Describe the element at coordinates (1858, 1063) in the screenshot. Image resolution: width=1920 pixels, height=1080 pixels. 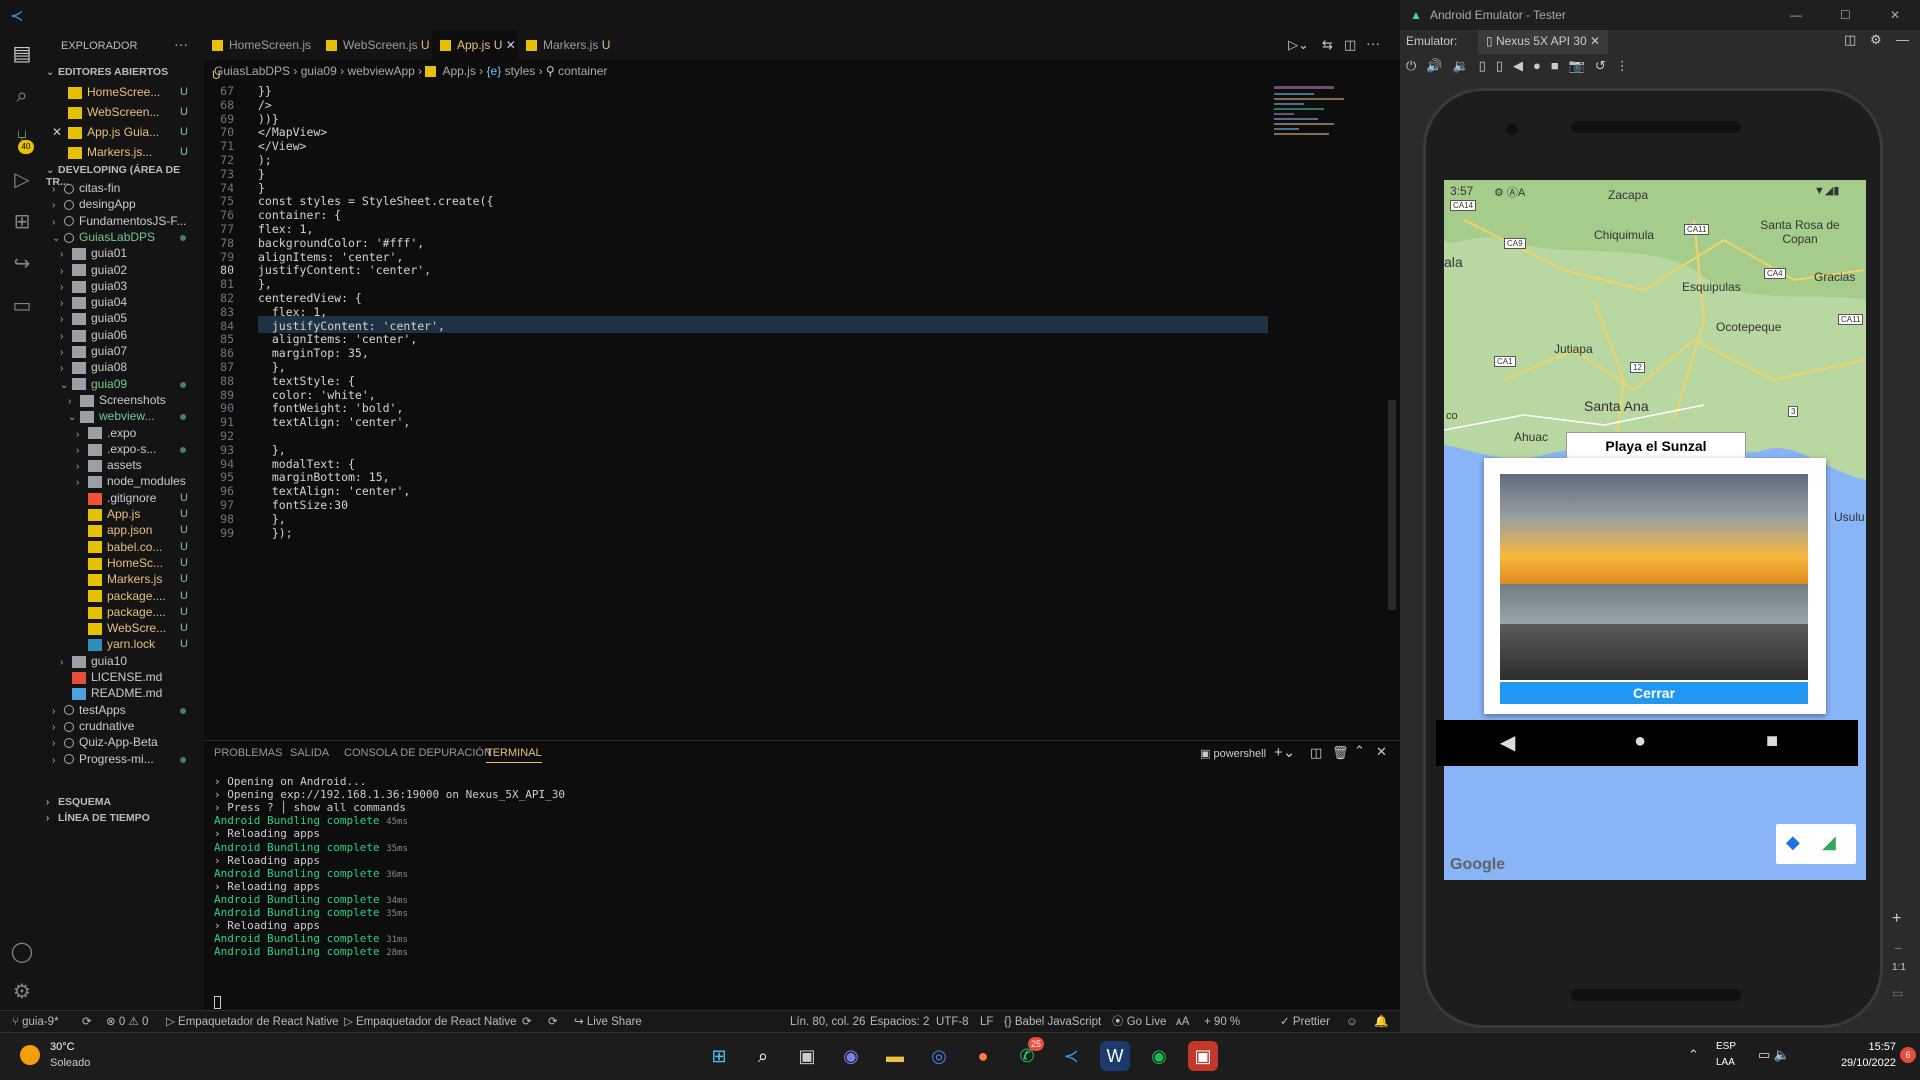
I see `clock-date: 29/10/2022` at that location.